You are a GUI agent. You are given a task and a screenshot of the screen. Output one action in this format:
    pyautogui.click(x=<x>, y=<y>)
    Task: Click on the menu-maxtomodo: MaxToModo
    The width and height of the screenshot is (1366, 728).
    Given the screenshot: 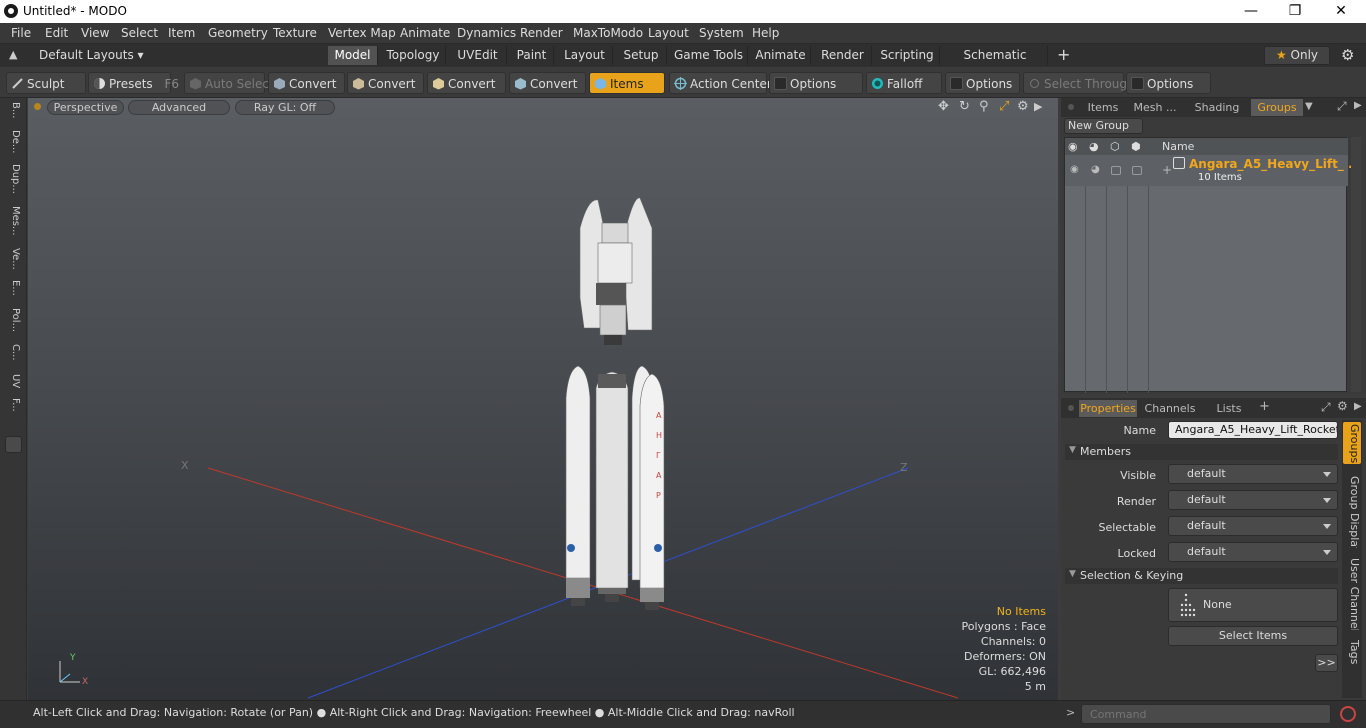 What is the action you would take?
    pyautogui.click(x=608, y=33)
    